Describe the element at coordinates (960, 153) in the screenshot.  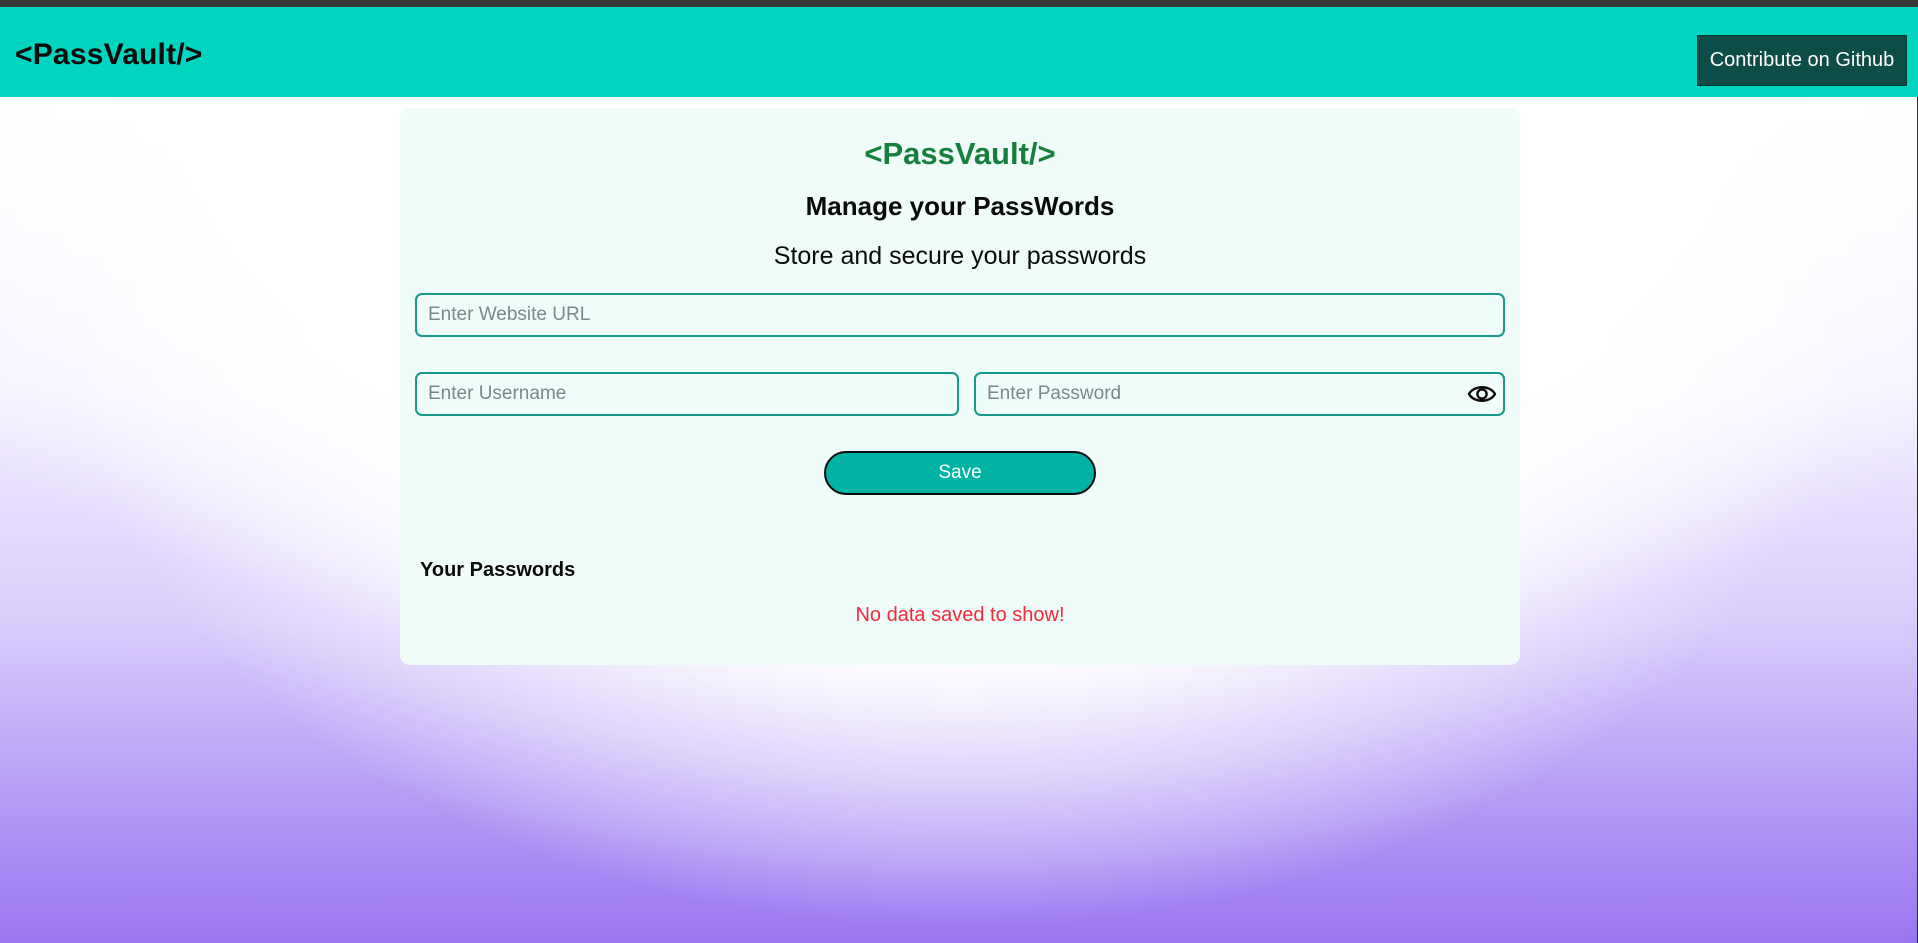
I see `card-logo: <PassVault/>` at that location.